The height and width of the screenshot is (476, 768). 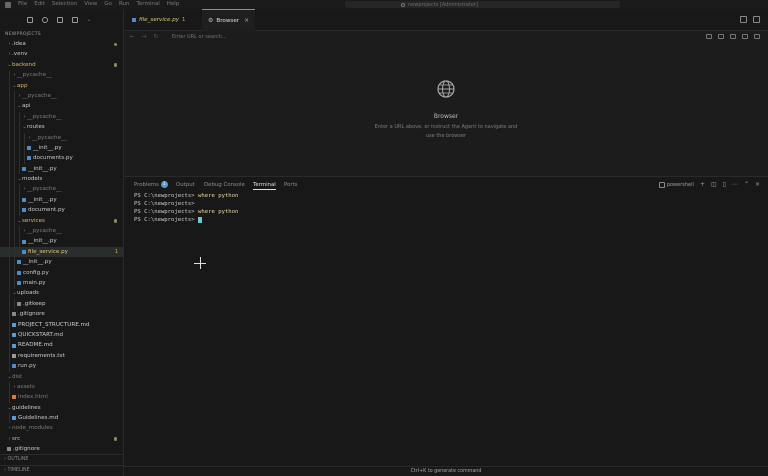 I want to click on tree-file-item: index.html, so click(x=62, y=397).